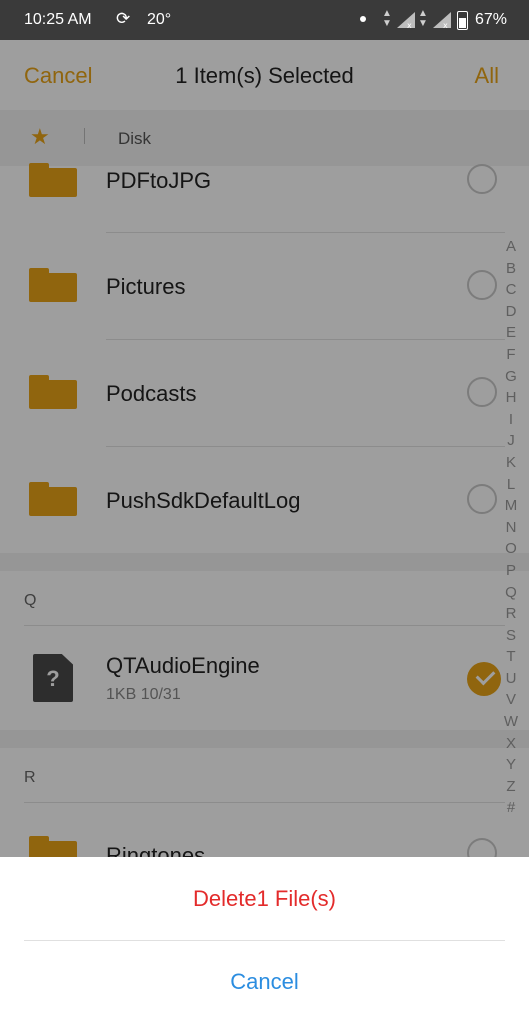 The image size is (529, 1023). Describe the element at coordinates (264, 982) in the screenshot. I see `cancel-button: Cancel` at that location.